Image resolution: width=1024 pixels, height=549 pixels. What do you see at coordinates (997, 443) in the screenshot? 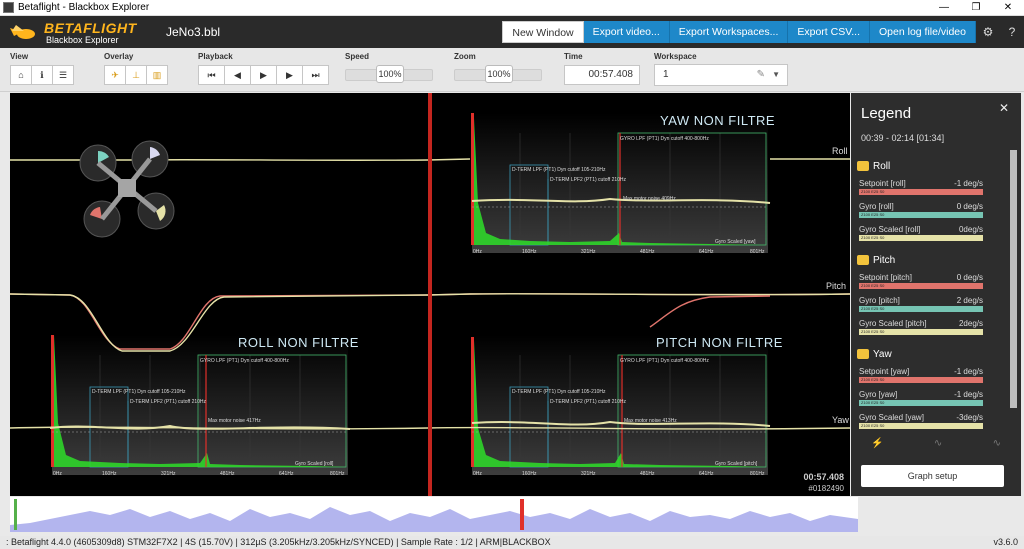
I see `yaw-mini-icon: ∿` at bounding box center [997, 443].